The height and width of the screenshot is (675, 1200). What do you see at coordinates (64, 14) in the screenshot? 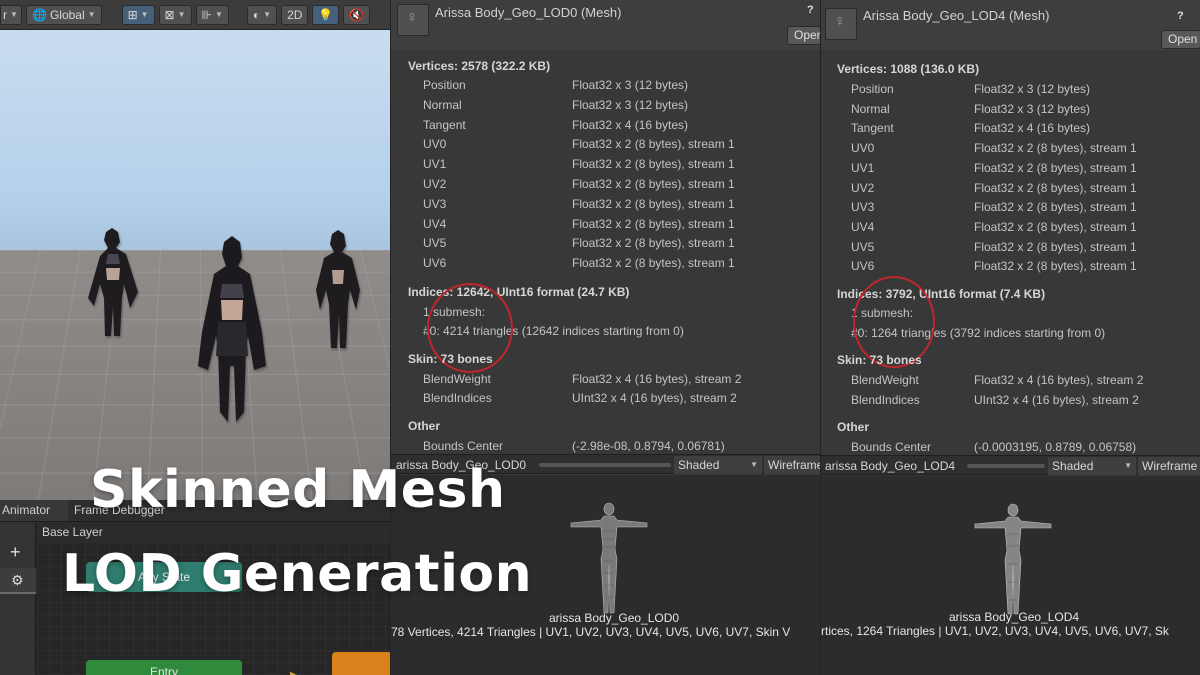
I see `pivot-rotation-dropdown: 🌐 Global ▼` at bounding box center [64, 14].